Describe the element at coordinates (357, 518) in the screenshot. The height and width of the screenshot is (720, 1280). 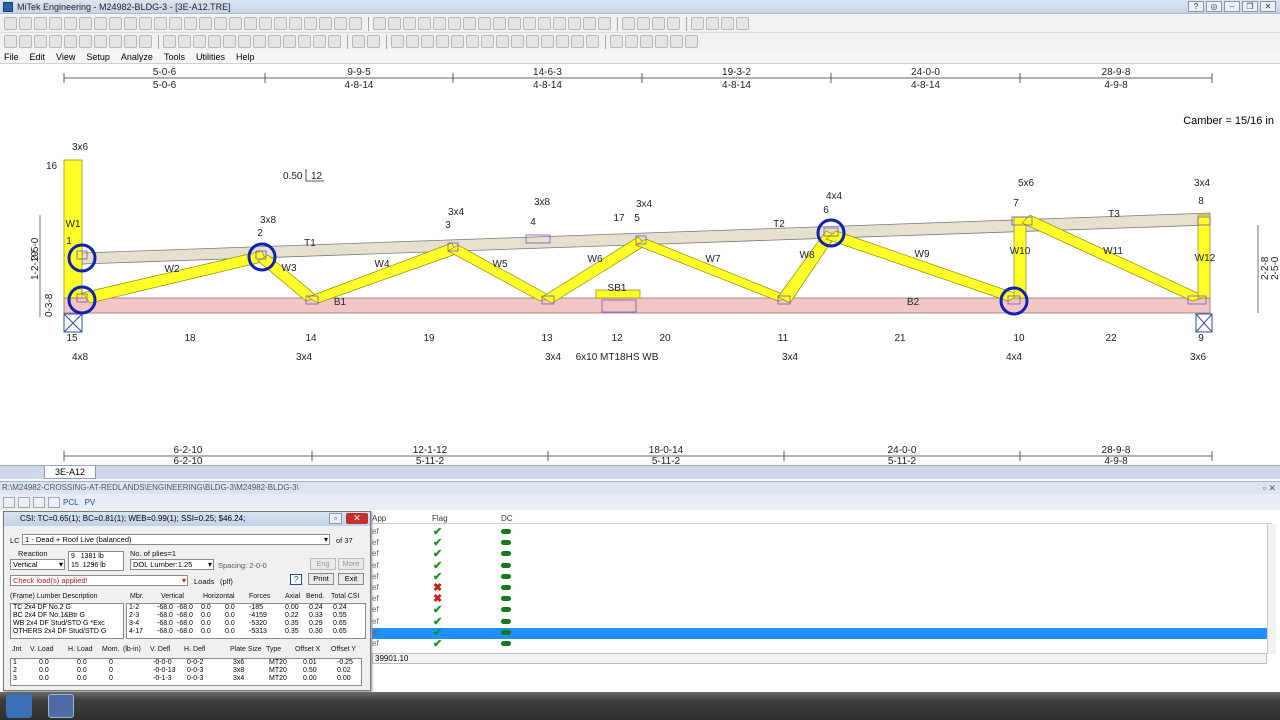
I see `dialog-close-button: ✕` at that location.